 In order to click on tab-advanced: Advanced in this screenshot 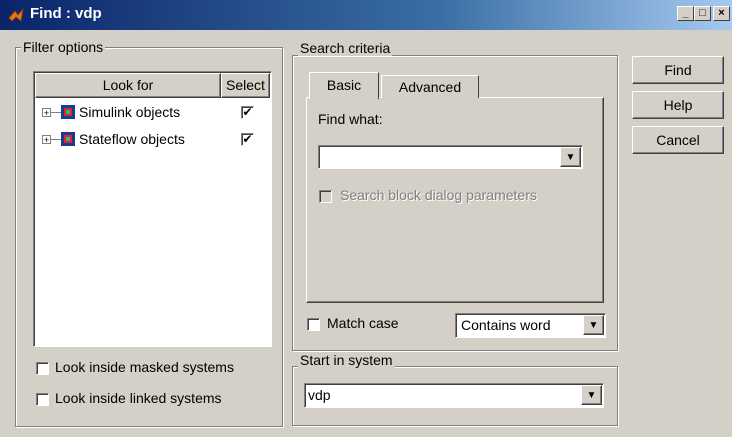, I will do `click(430, 86)`.